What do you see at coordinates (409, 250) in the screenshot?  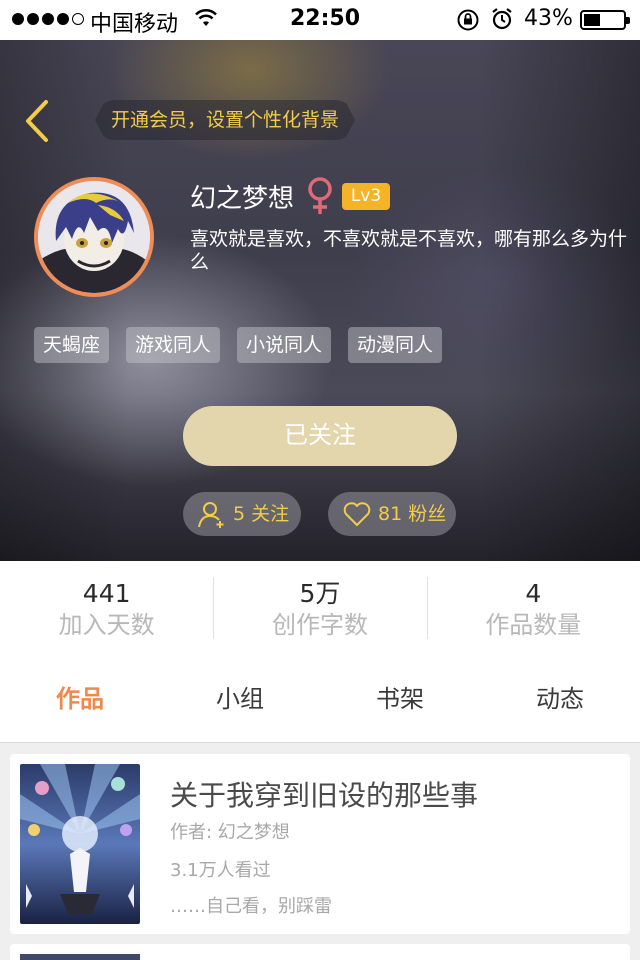 I see `bio-text: 喜欢就是喜欢，不喜欢就是不喜欢，哪有那么多为什么` at bounding box center [409, 250].